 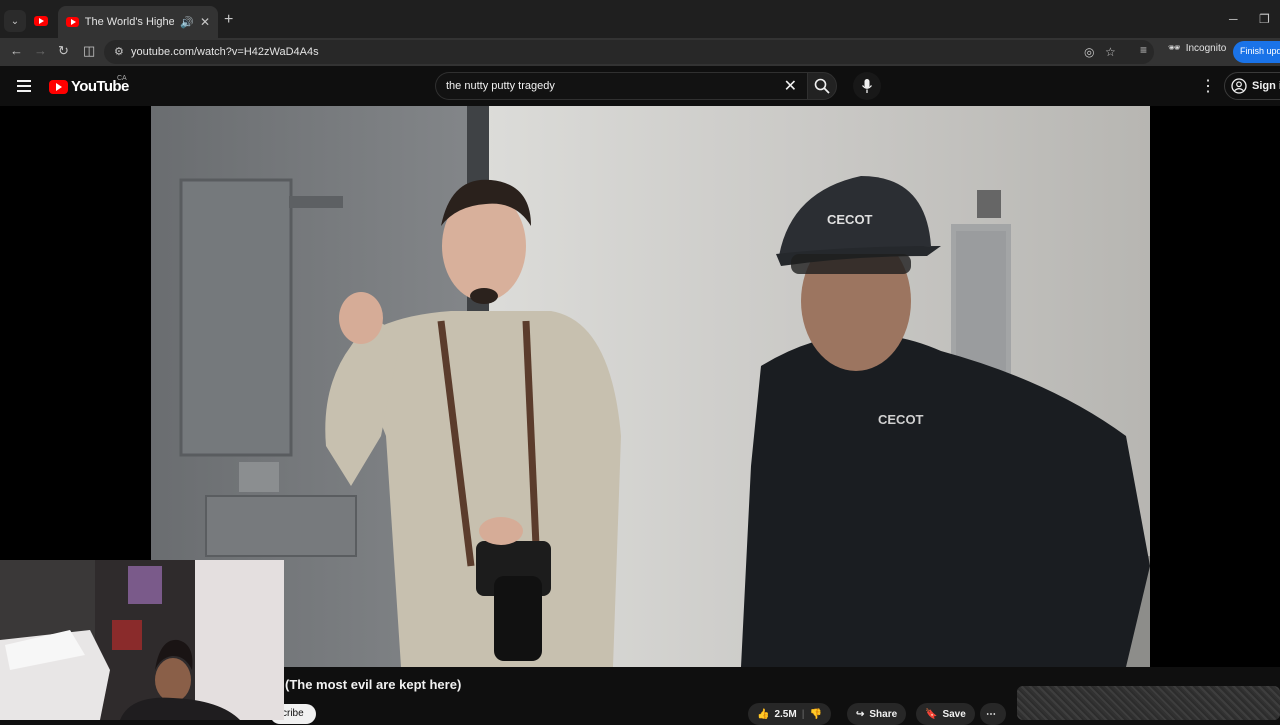 I want to click on tab-title: The World's Highest Security, so click(x=129, y=22).